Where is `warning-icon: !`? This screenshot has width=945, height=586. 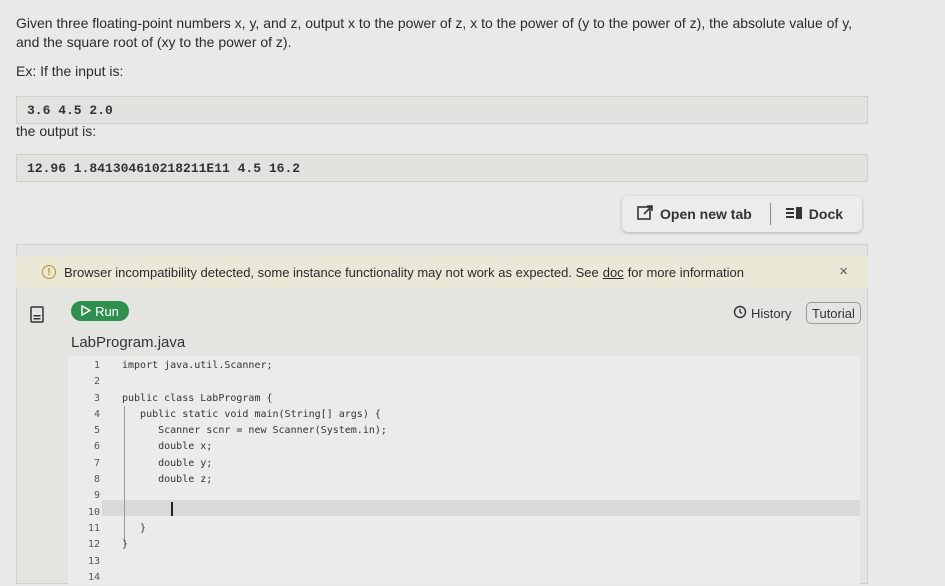 warning-icon: ! is located at coordinates (49, 272).